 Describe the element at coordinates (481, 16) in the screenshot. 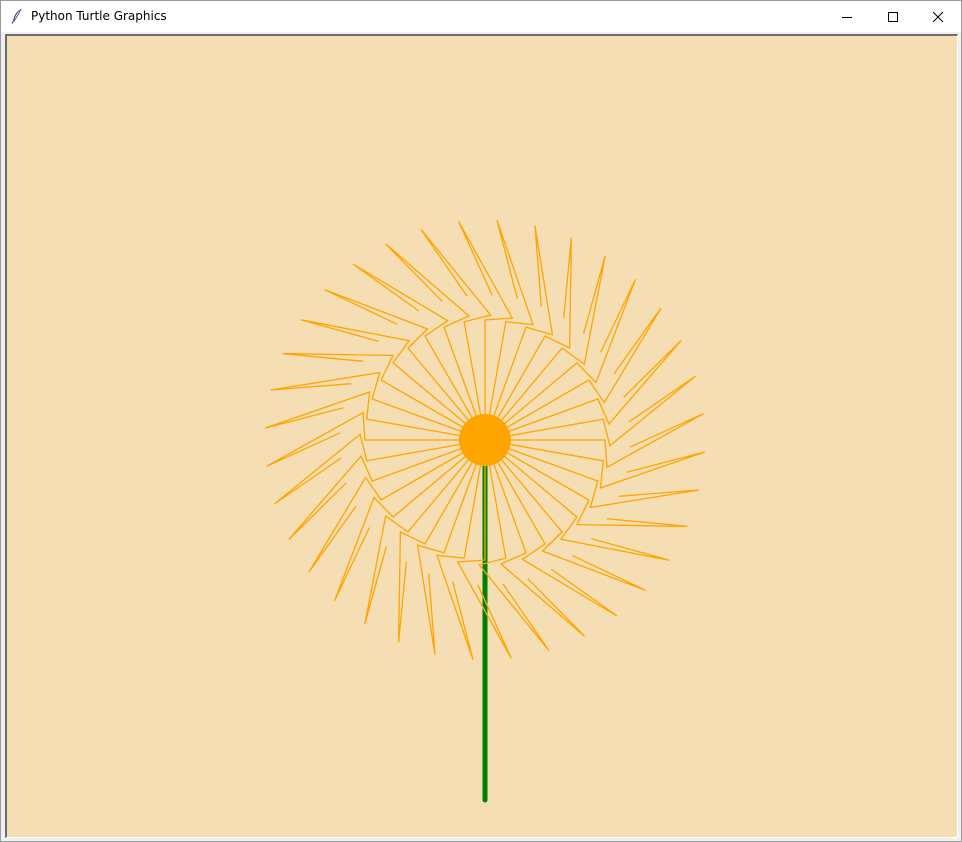

I see `title-bar: Python Turtle Graphics` at that location.